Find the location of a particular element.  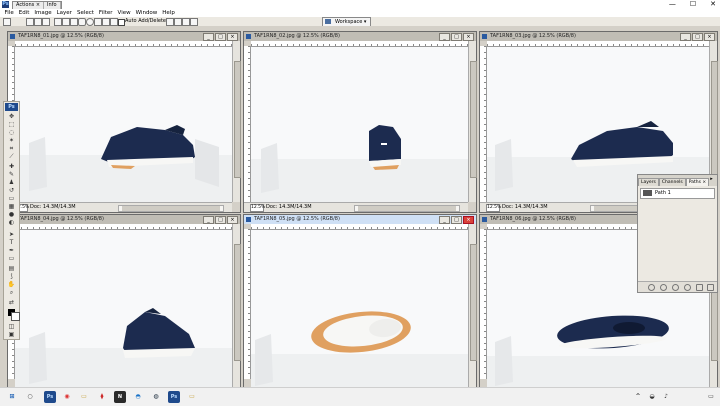

slice-tool-icon: ⟋ is located at coordinates (11, 157).